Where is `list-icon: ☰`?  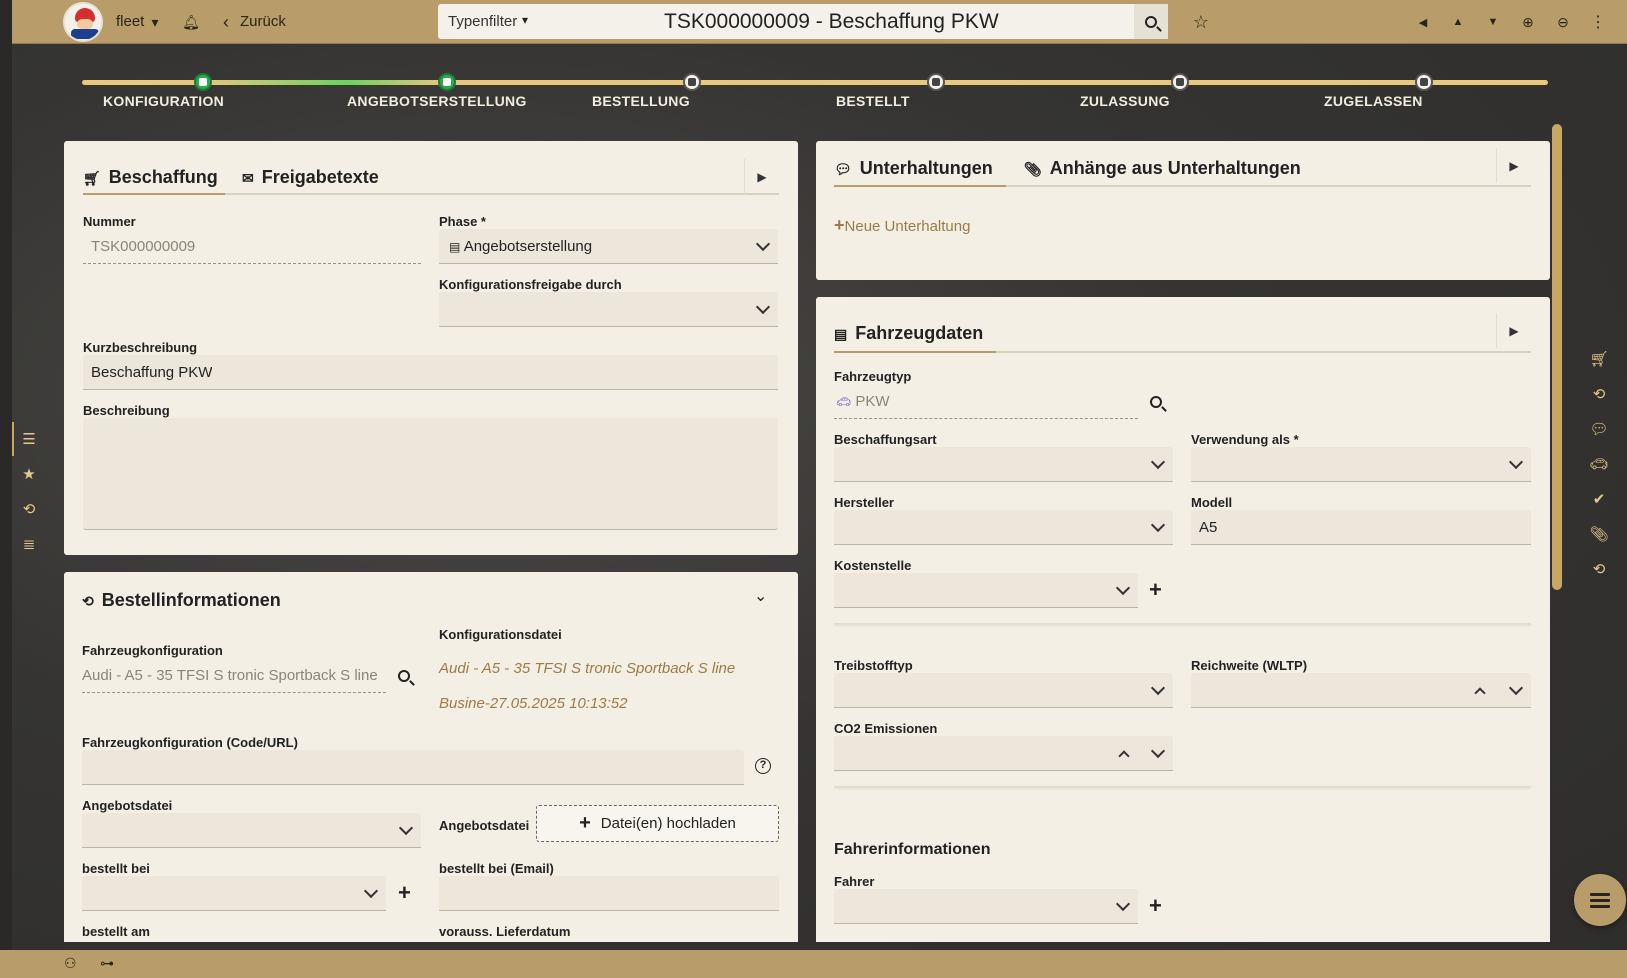
list-icon: ☰ is located at coordinates (29, 440).